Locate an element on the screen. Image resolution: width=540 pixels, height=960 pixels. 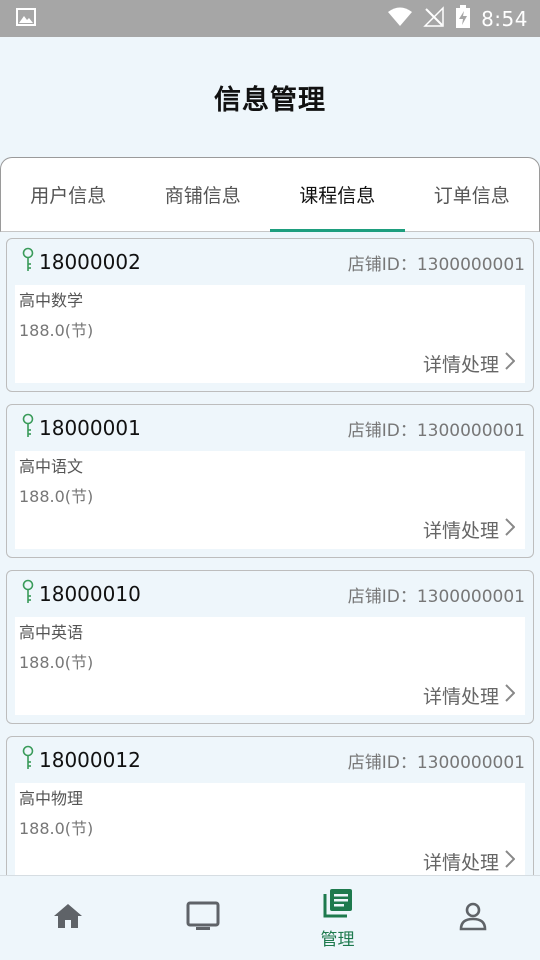
status-time: 8:54 is located at coordinates (504, 18).